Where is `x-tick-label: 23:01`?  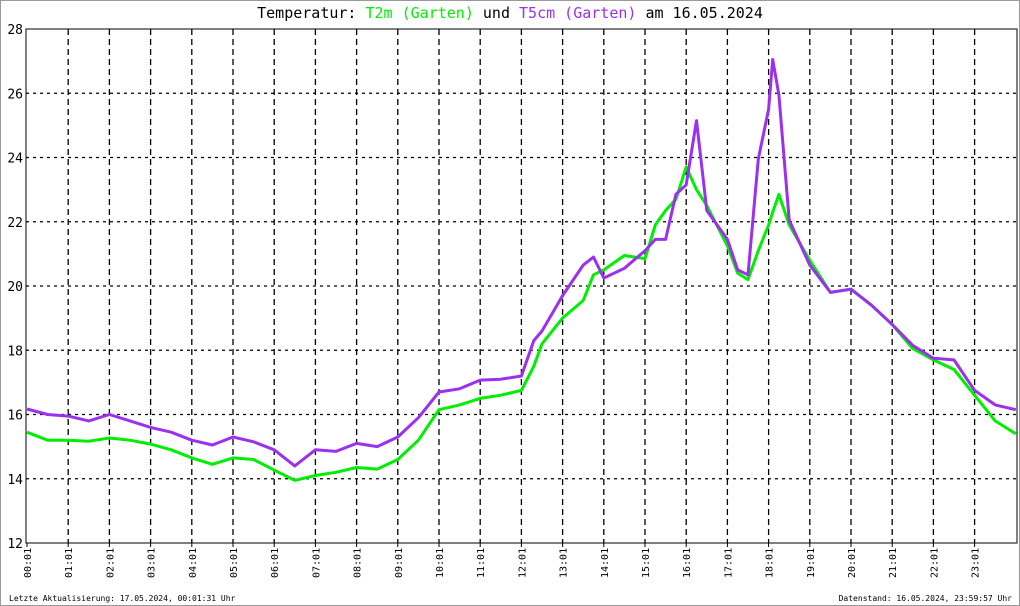
x-tick-label: 23:01 is located at coordinates (976, 563).